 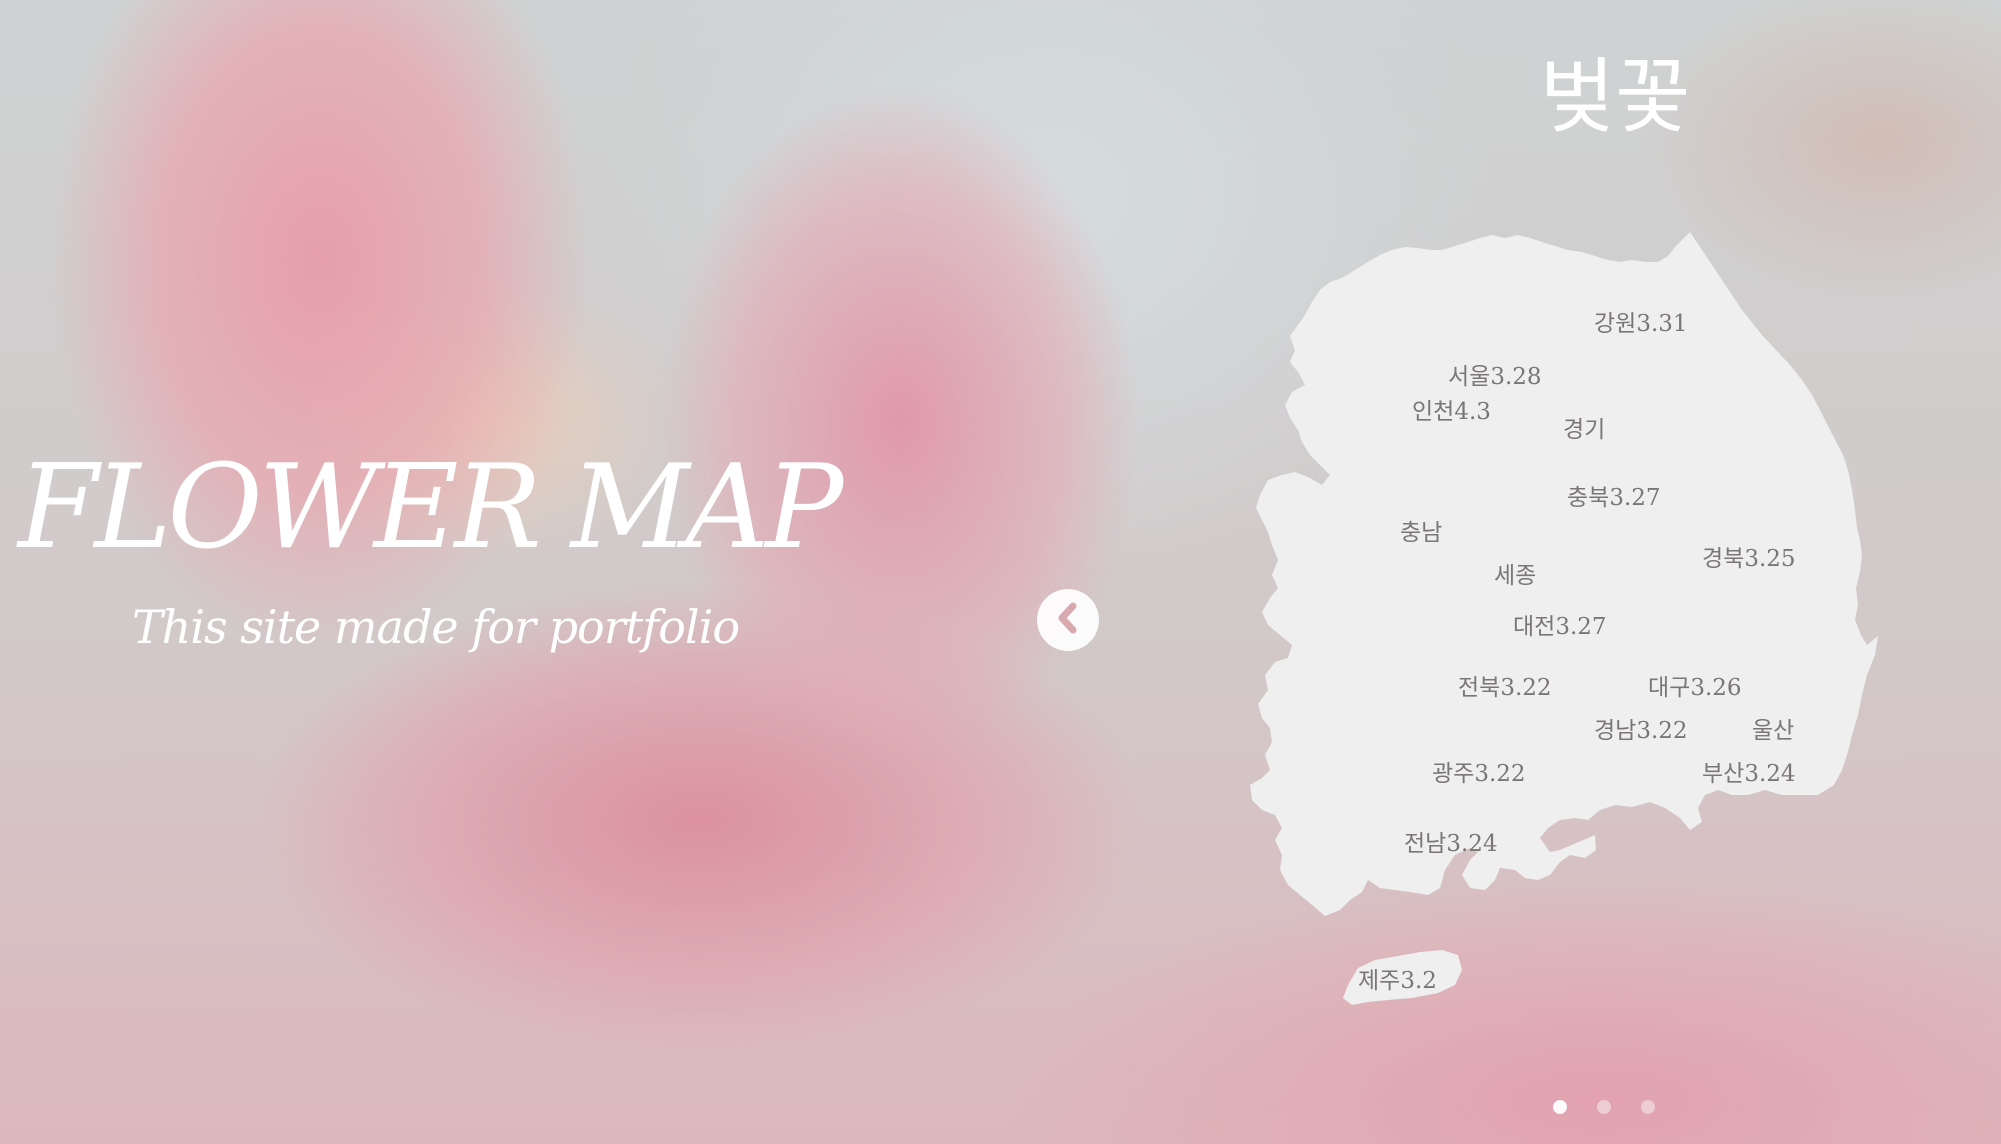 I want to click on flower-name: 벚꽃, so click(x=1615, y=97).